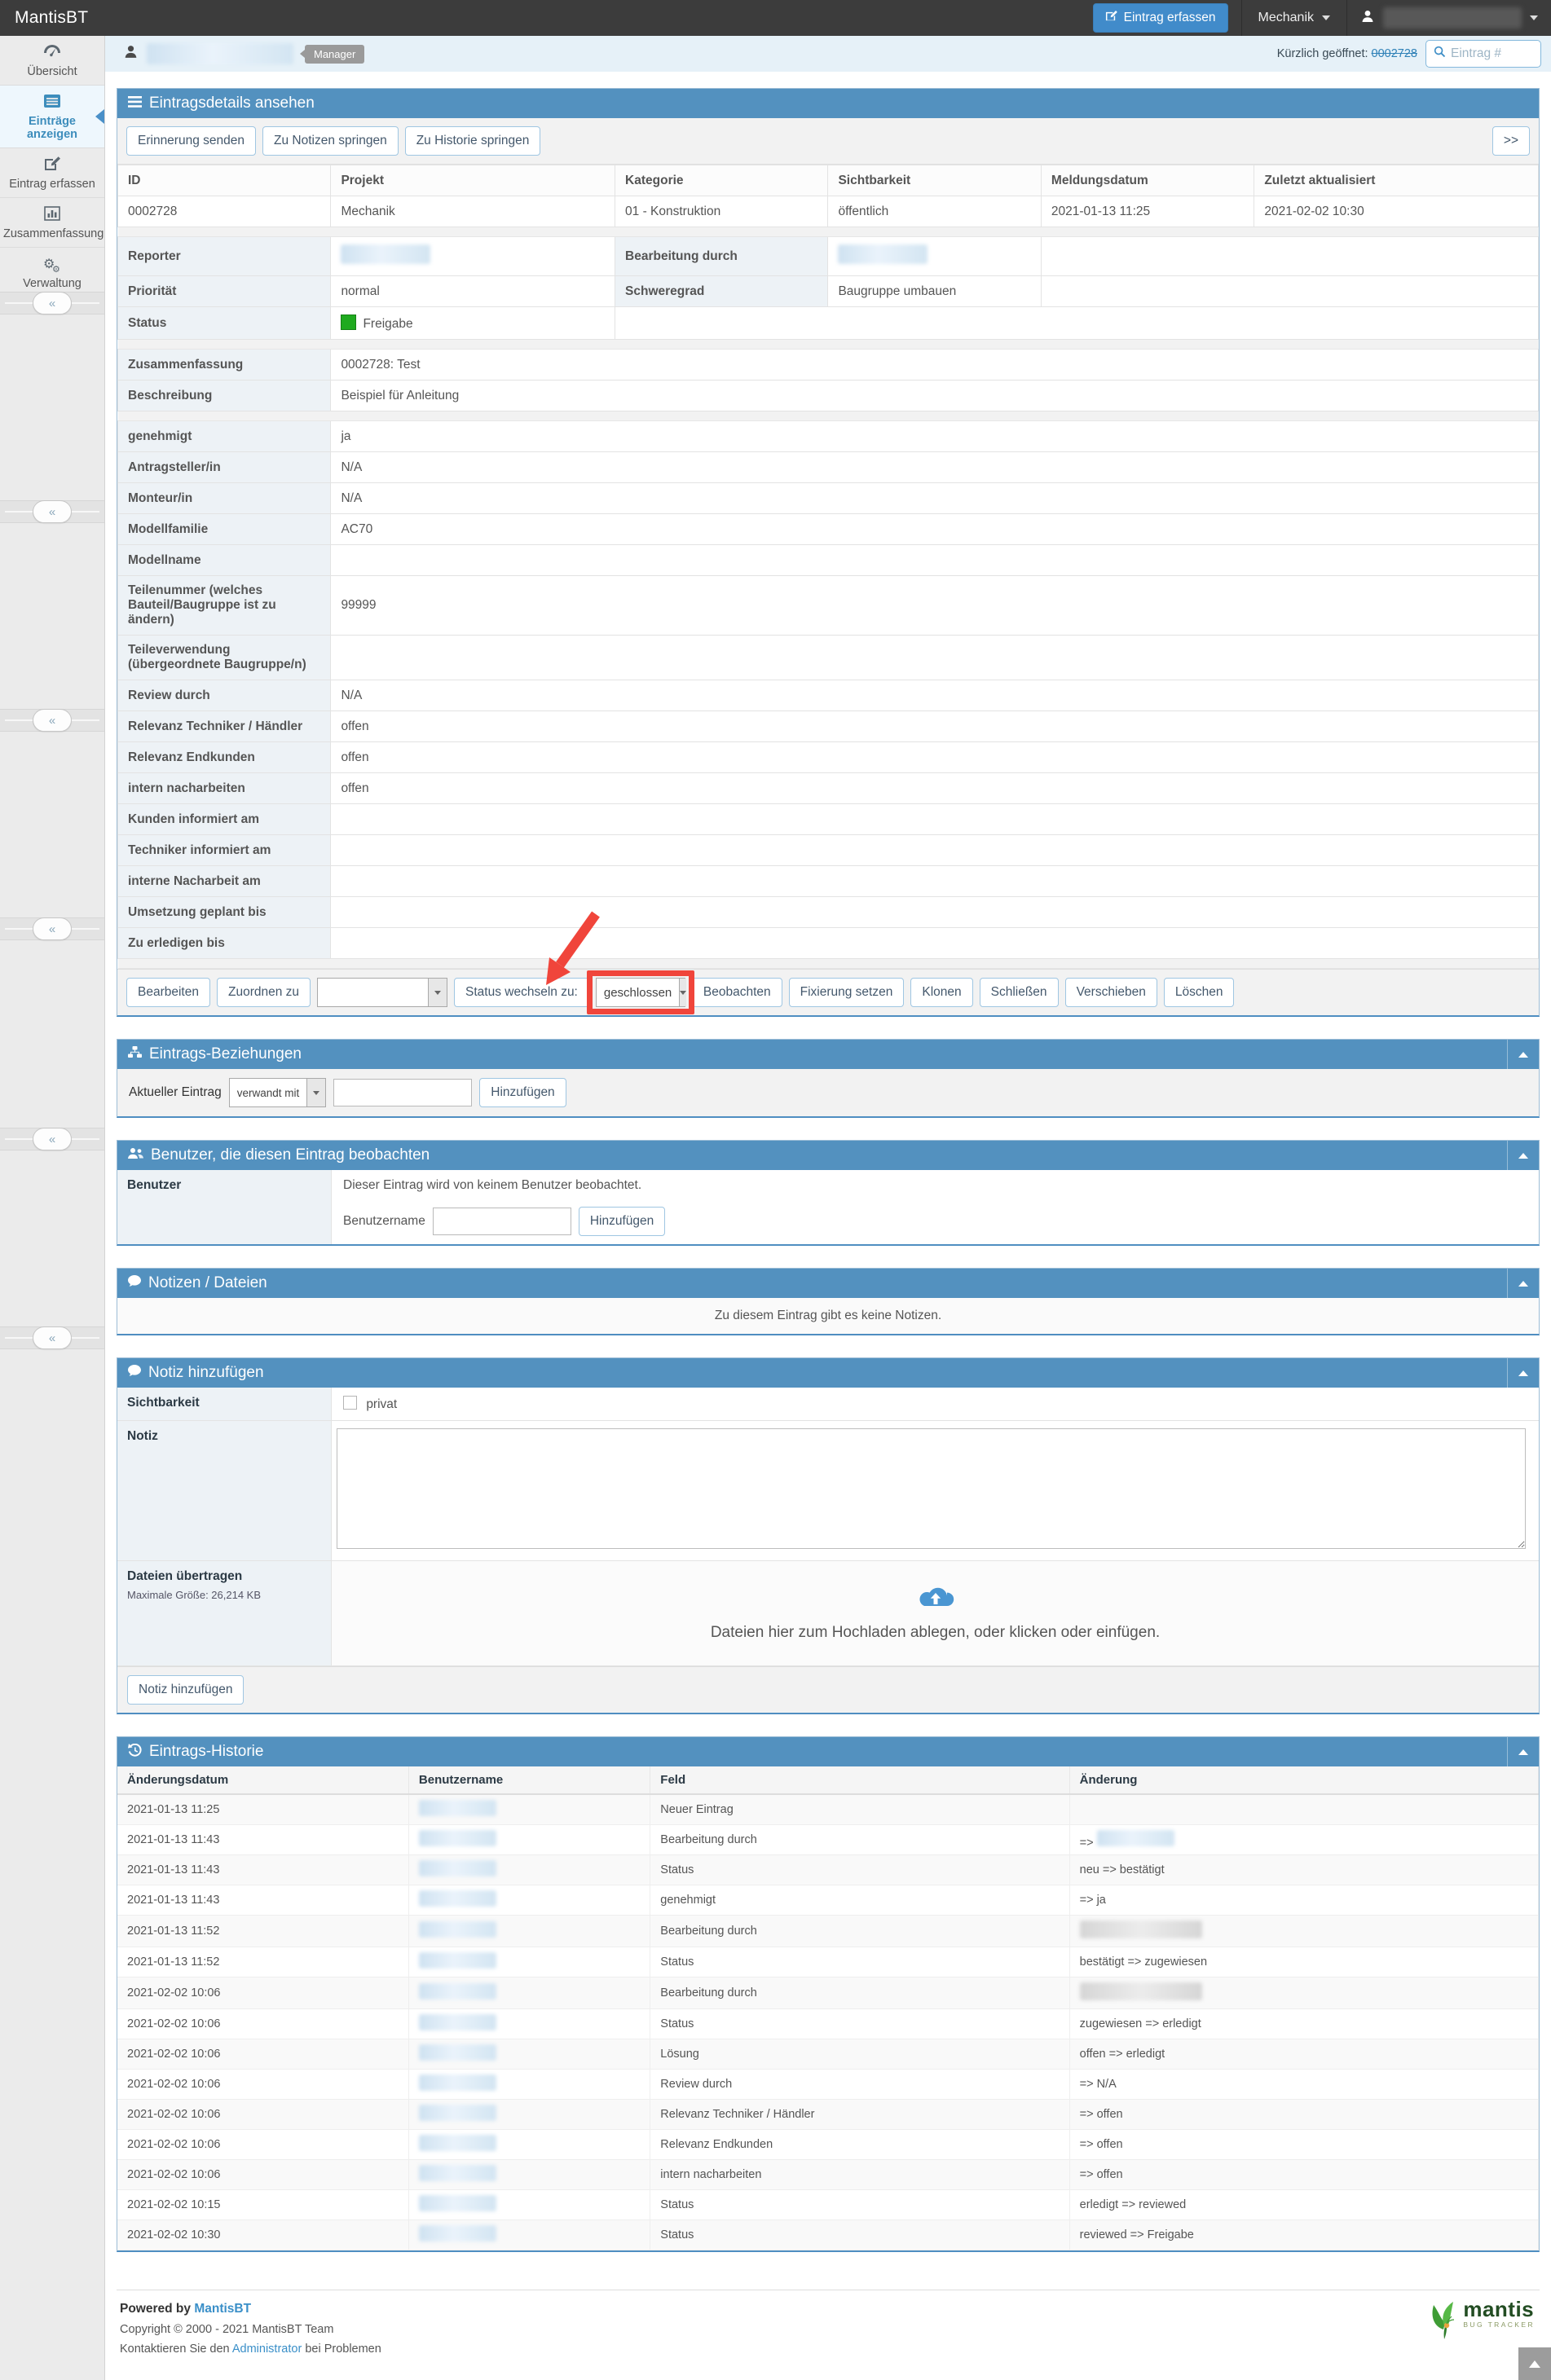 Image resolution: width=1551 pixels, height=2380 pixels. Describe the element at coordinates (521, 992) in the screenshot. I see `change-status-button: Status wechseln zu:` at that location.